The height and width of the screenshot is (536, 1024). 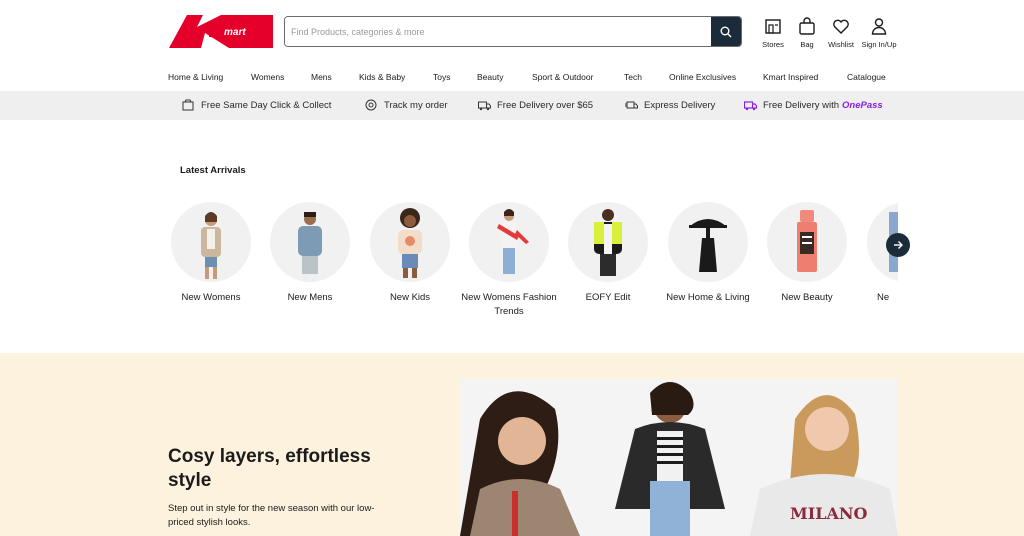 I want to click on sign-in-link: Sign In/Up, so click(x=879, y=32).